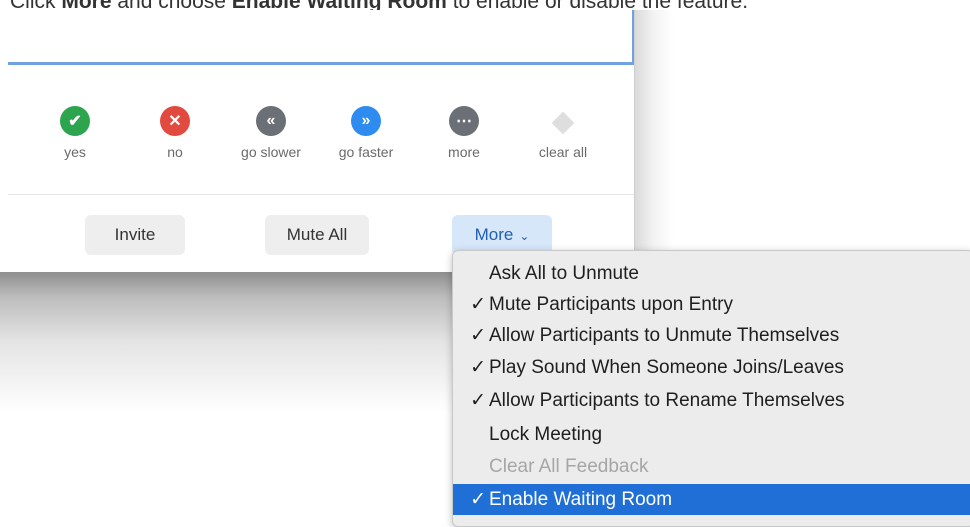 This screenshot has width=970, height=527. Describe the element at coordinates (711, 273) in the screenshot. I see `menu-item-ask-all-to-unmute: Ask All to Unmute` at that location.